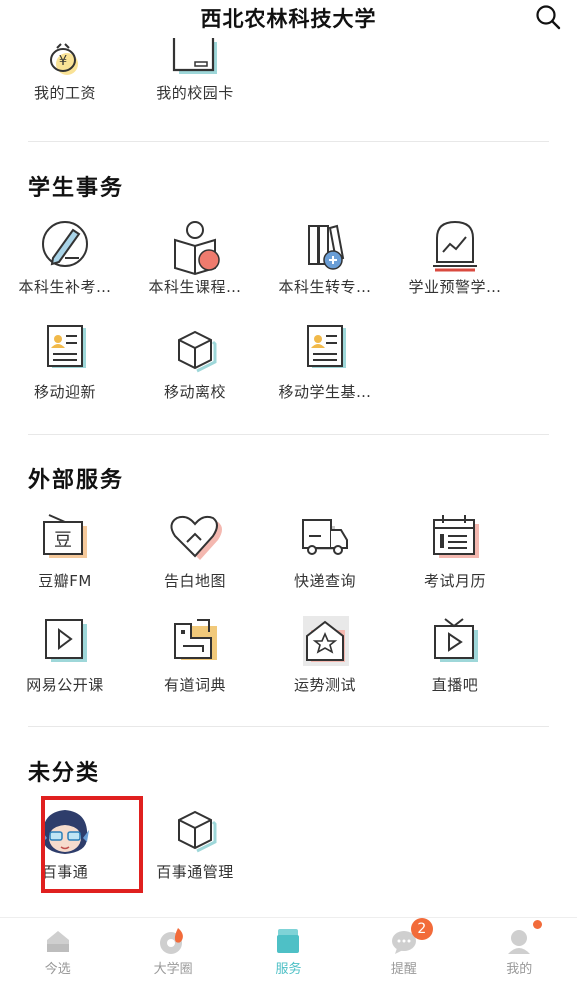 Image resolution: width=577 pixels, height=983 pixels. Describe the element at coordinates (195, 872) in the screenshot. I see `service-label: 百事通管理` at that location.